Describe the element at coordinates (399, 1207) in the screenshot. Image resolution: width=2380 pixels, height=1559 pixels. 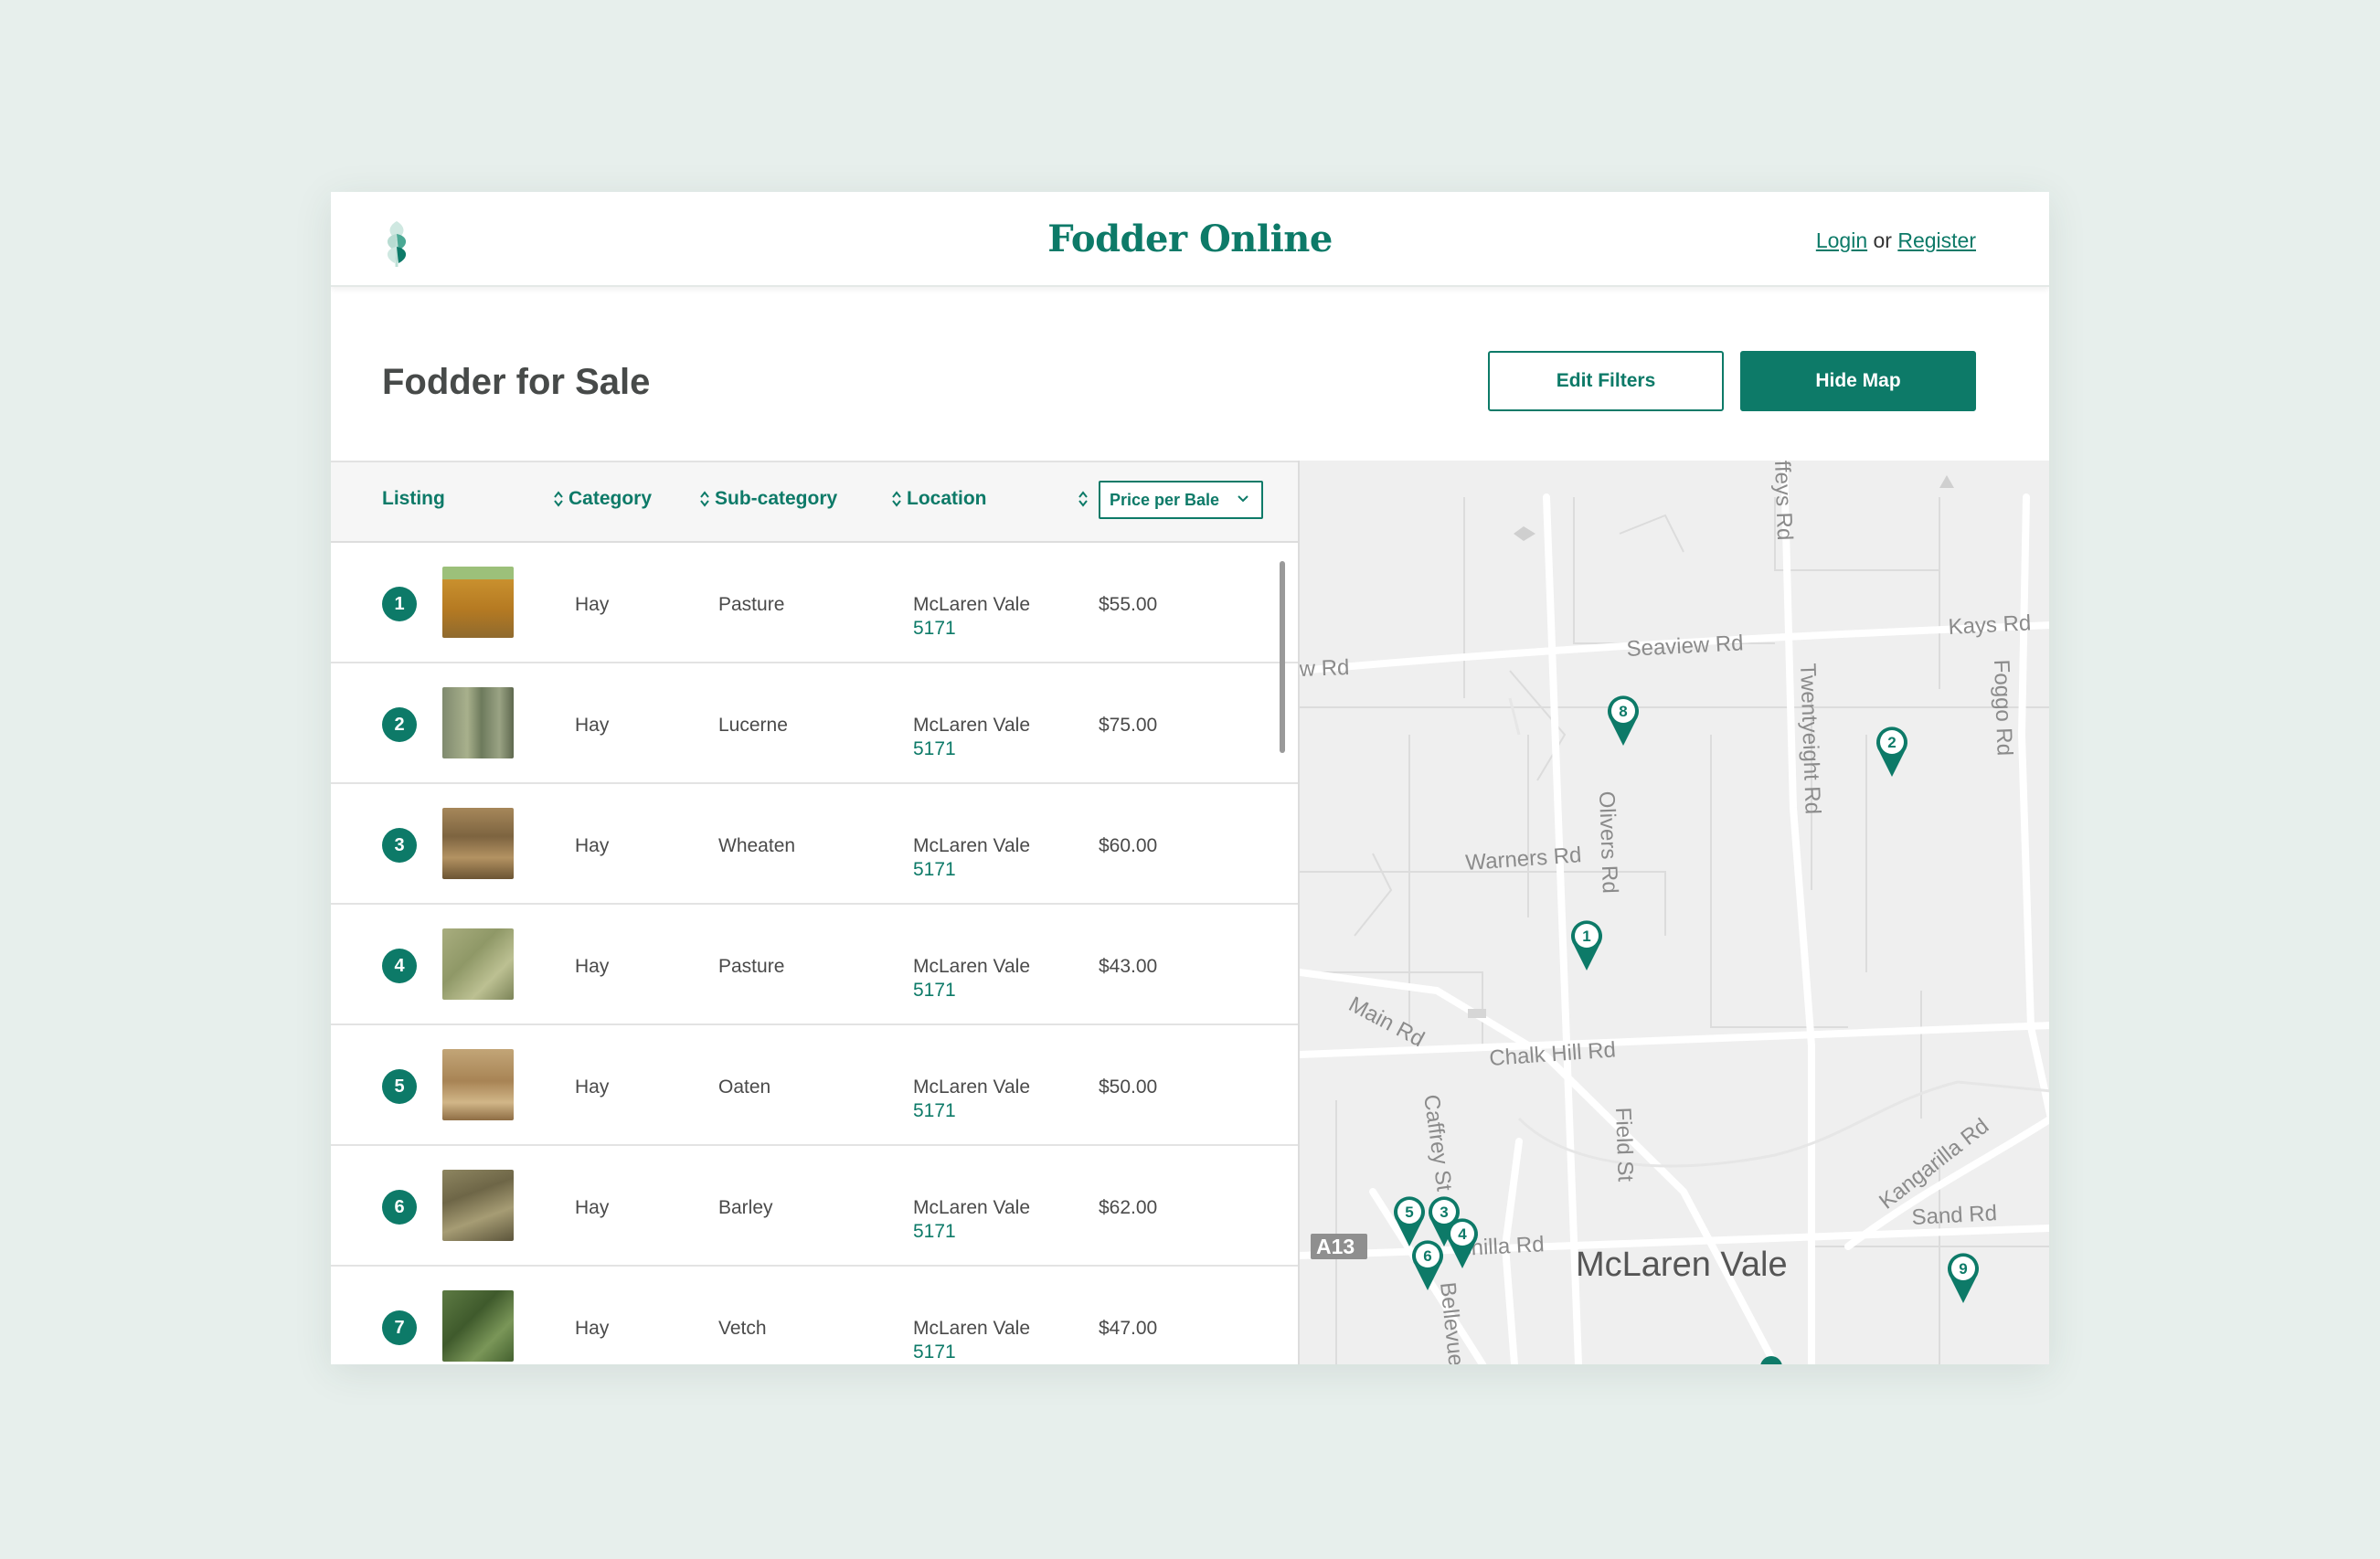
I see `row-number-badge: 6` at that location.